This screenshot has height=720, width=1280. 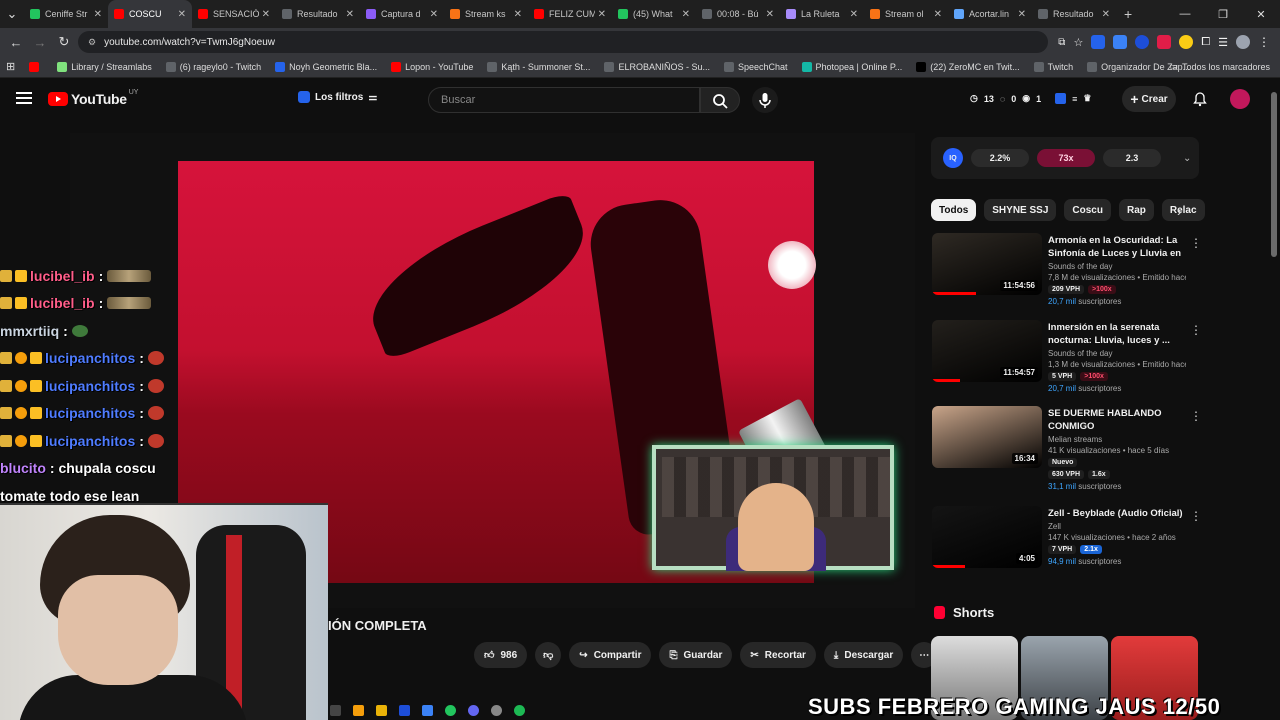 I want to click on extensions-puzzle-icon: ⧠, so click(x=1205, y=42).